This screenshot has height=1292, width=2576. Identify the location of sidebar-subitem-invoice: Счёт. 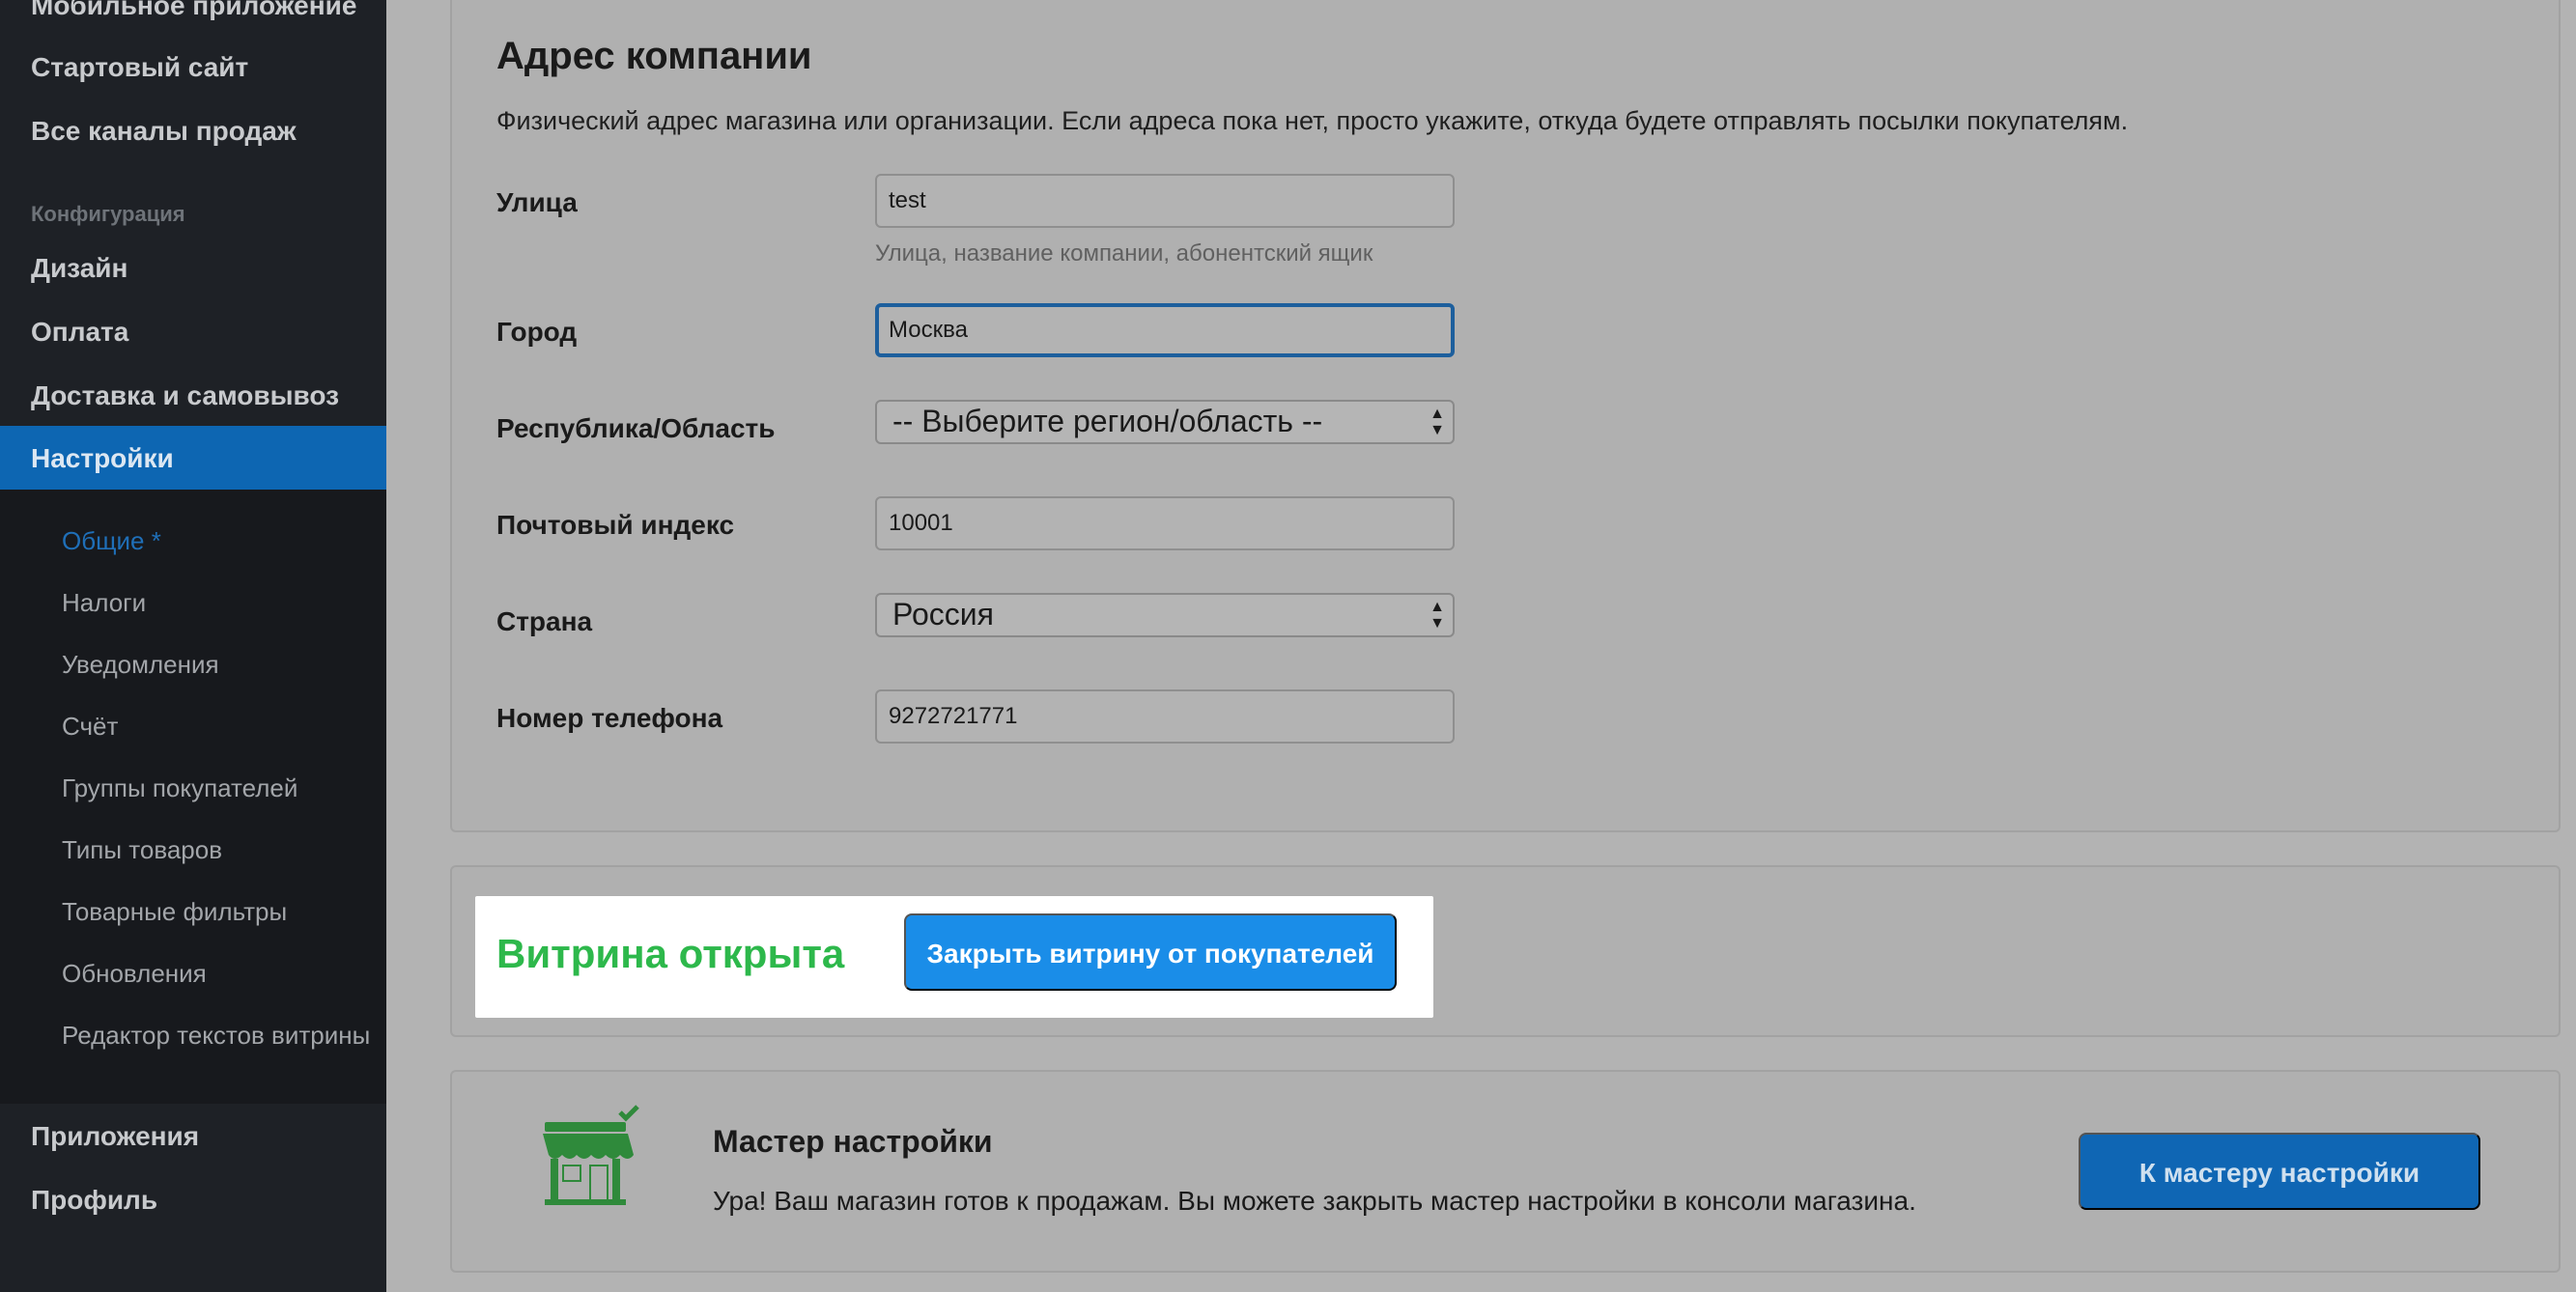
(90, 727).